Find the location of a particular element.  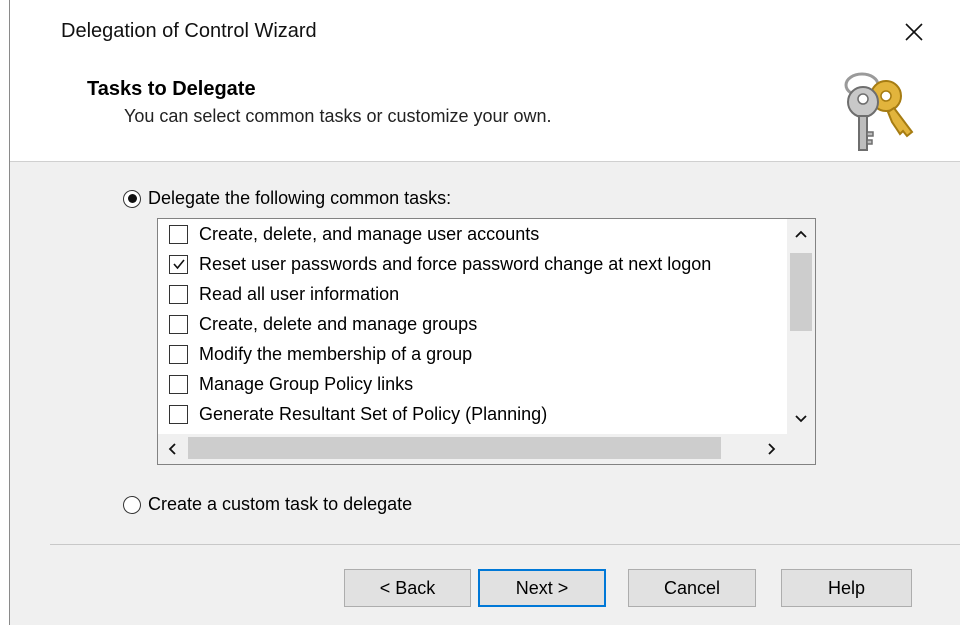

task-label: Manage Group Policy links is located at coordinates (306, 383).